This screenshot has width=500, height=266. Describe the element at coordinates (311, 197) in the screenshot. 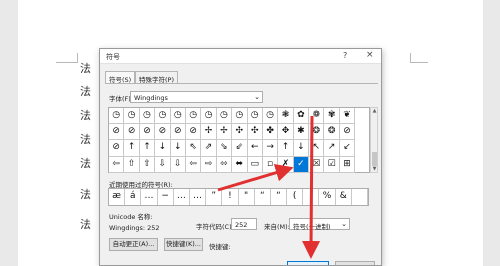

I see `recent-symbol-cell: )` at that location.